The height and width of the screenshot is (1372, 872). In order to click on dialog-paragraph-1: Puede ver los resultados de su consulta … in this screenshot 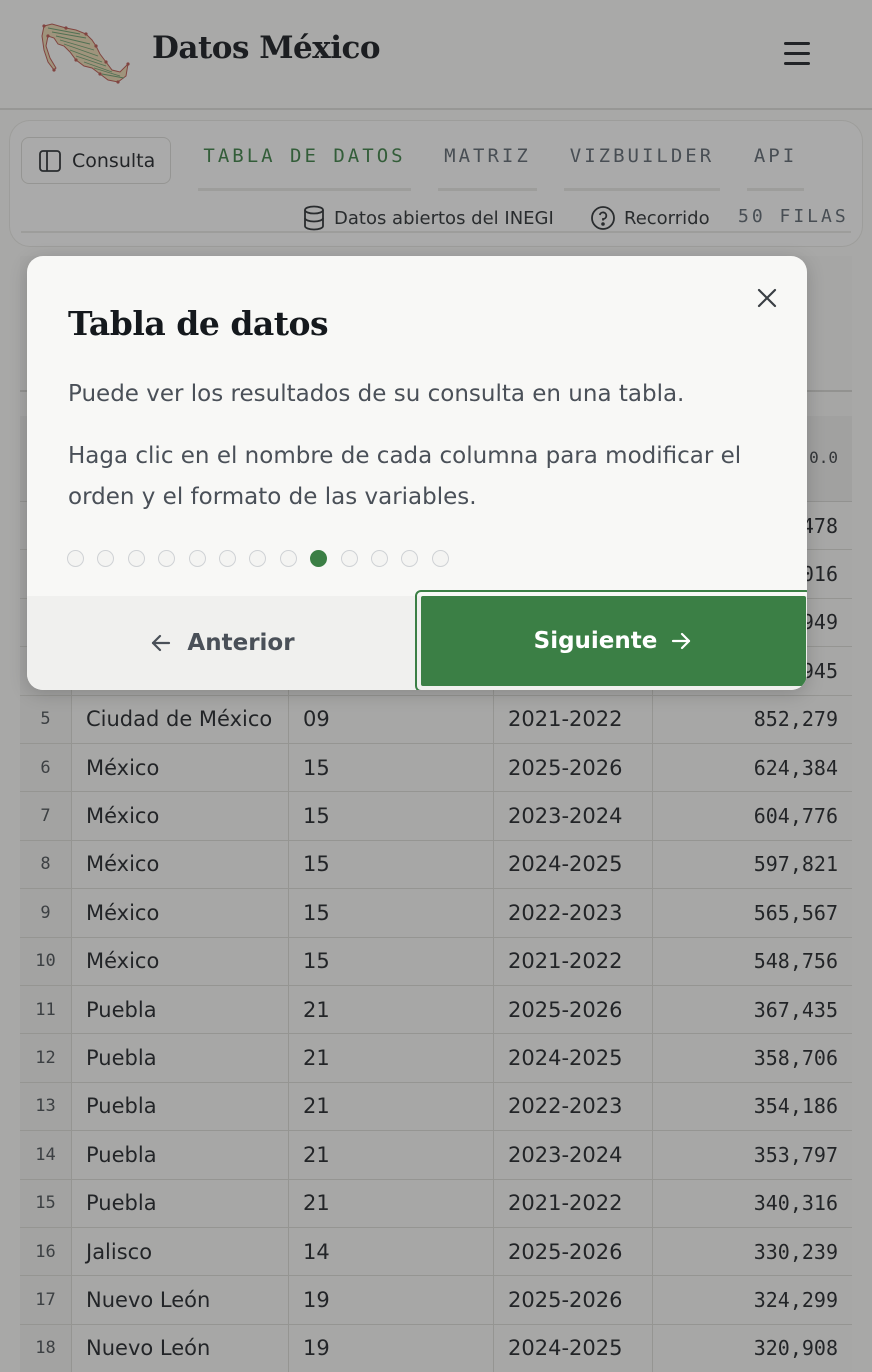, I will do `click(376, 394)`.